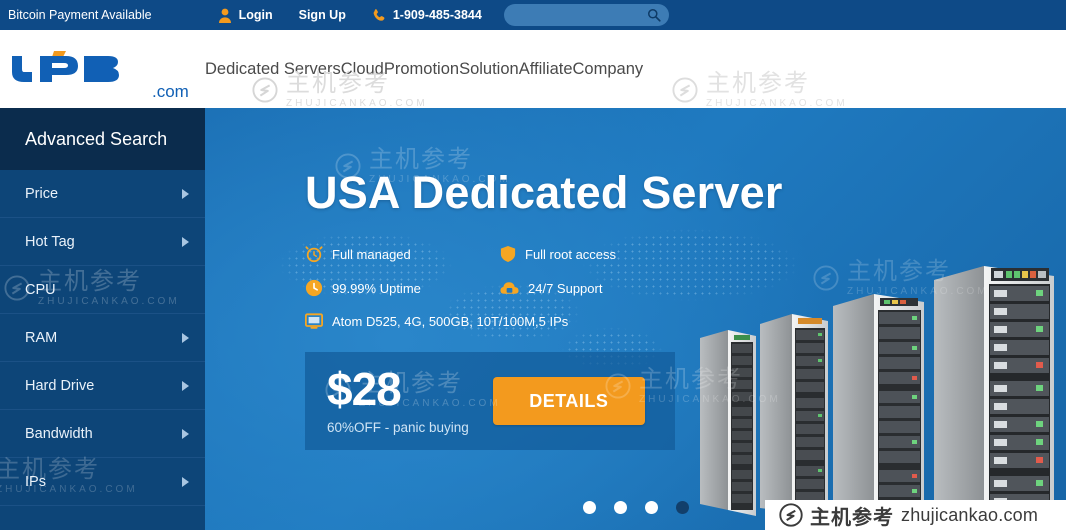 Image resolution: width=1066 pixels, height=530 pixels. I want to click on search-input, so click(601, 15).